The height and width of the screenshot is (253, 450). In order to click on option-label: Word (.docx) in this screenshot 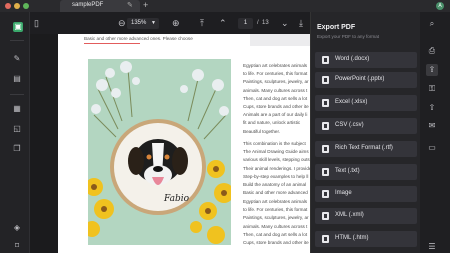, I will do `click(352, 59)`.